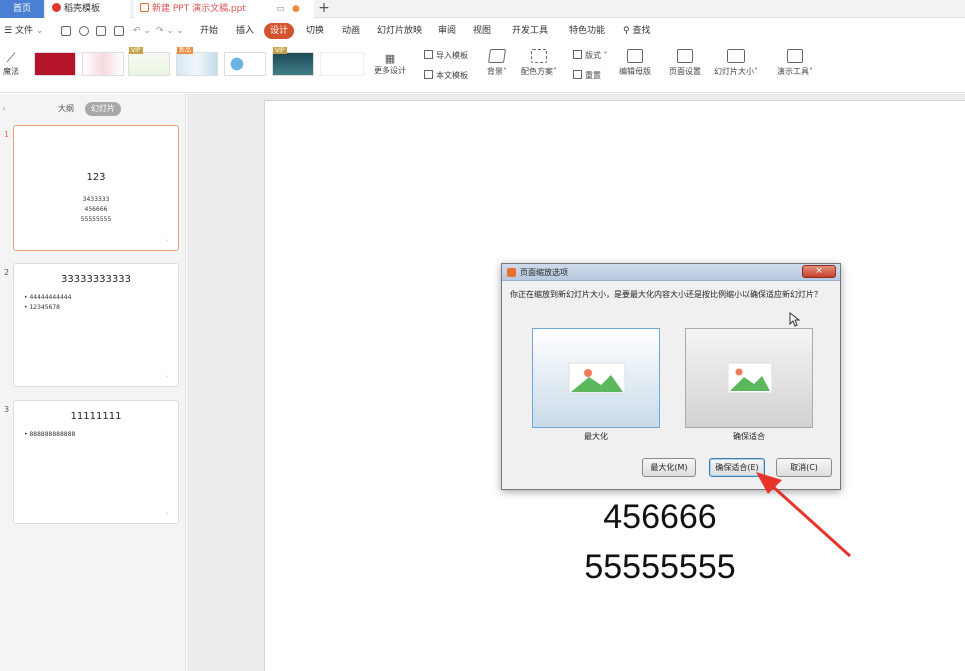 Image resolution: width=965 pixels, height=671 pixels. Describe the element at coordinates (96, 416) in the screenshot. I see `slide-title: 11111111` at that location.